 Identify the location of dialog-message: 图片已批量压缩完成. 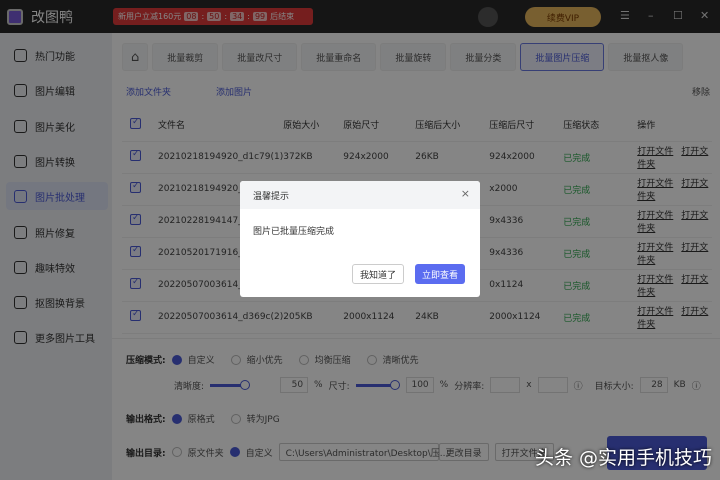
(294, 232).